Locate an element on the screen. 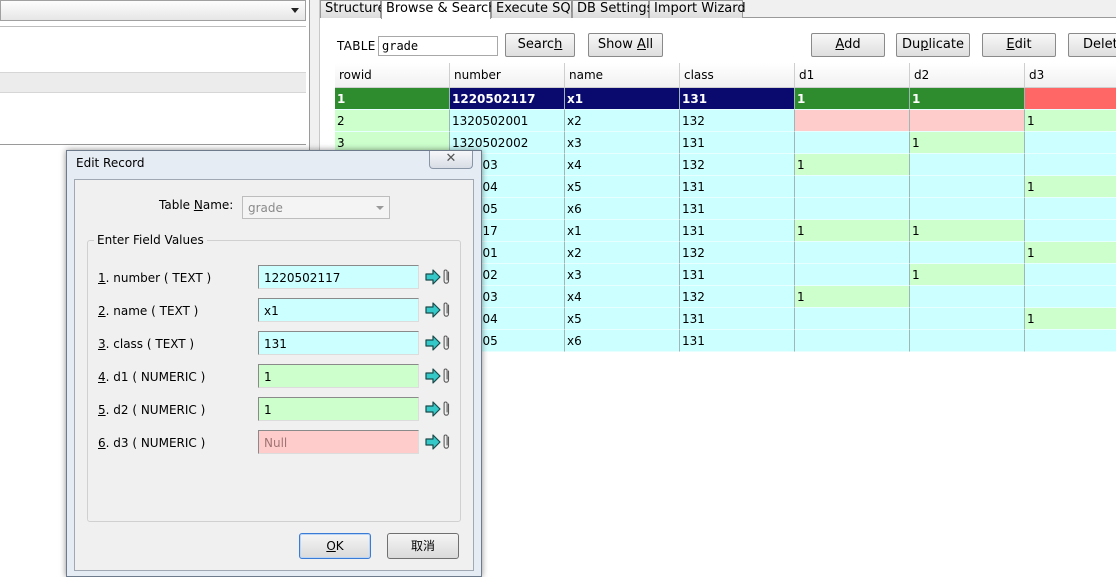 This screenshot has height=577, width=1116. table-row: 2 1320502001 x2 132 1 is located at coordinates (725, 121).